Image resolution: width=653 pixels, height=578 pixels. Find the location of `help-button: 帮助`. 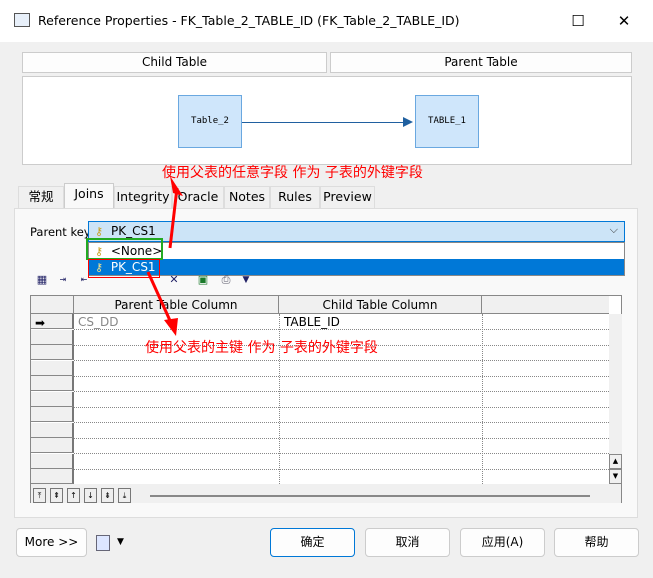

help-button: 帮助 is located at coordinates (596, 542).